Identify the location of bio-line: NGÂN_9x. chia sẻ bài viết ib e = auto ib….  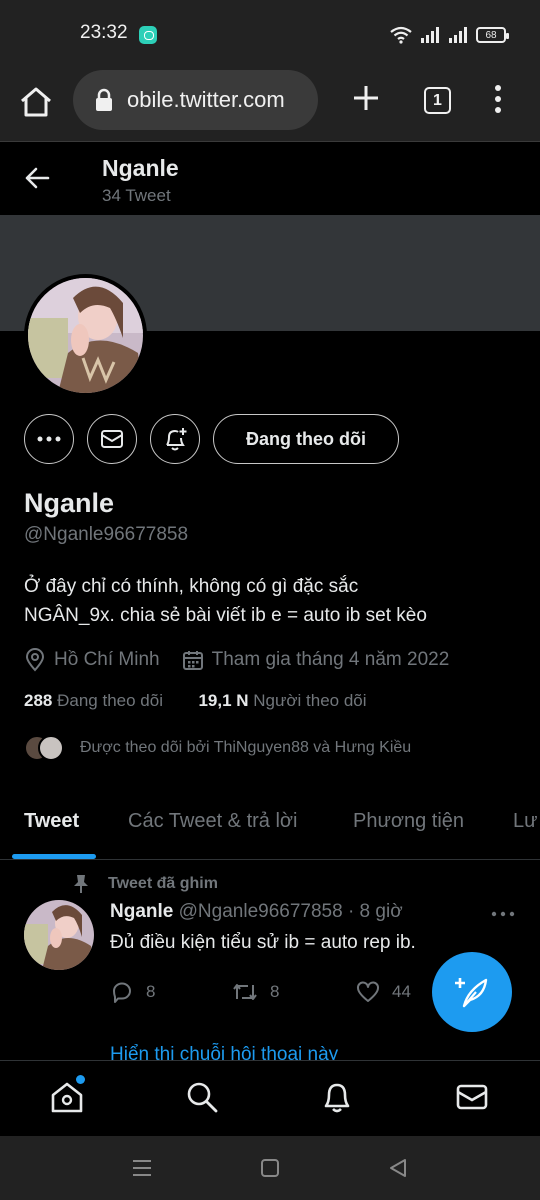
(225, 615).